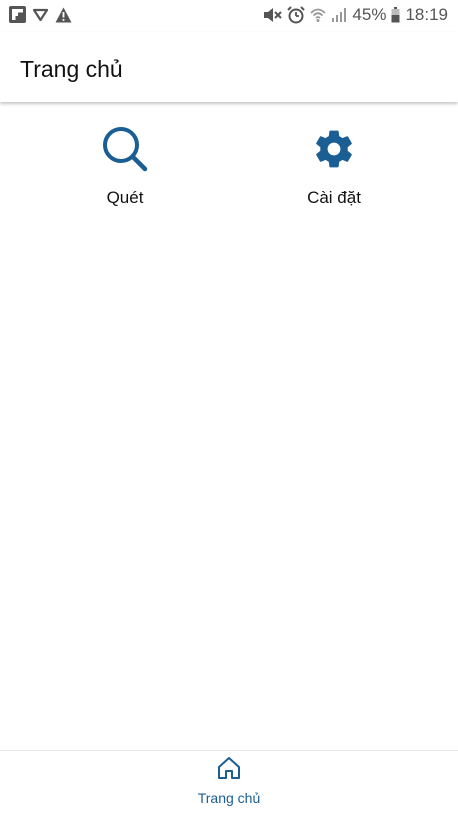  Describe the element at coordinates (229, 770) in the screenshot. I see `home-icon` at that location.